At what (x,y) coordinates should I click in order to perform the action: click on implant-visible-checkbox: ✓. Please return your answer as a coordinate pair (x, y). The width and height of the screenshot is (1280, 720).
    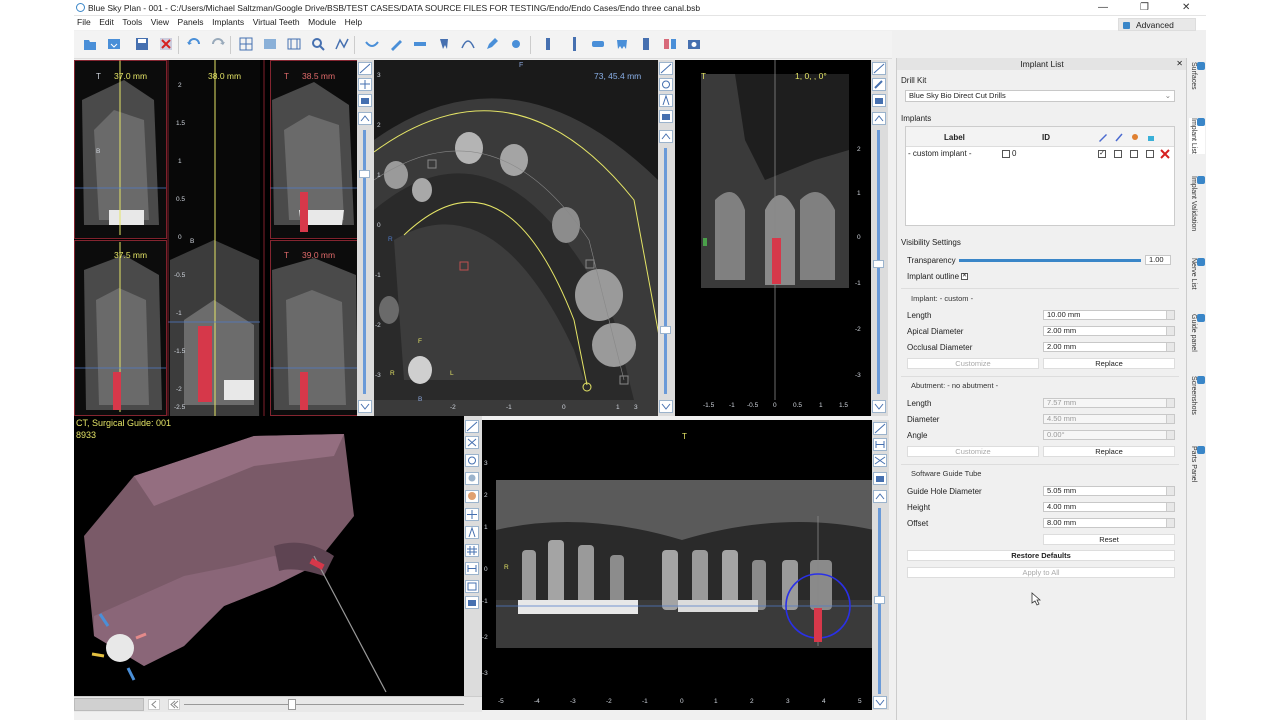
    Looking at the image, I should click on (1102, 154).